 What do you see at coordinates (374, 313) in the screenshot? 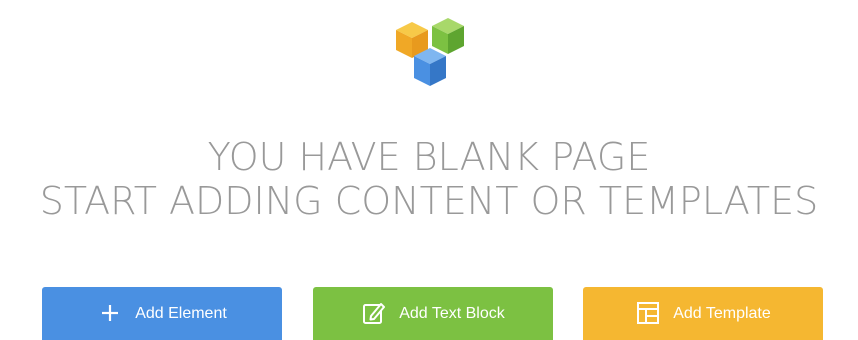
I see `edit-icon` at bounding box center [374, 313].